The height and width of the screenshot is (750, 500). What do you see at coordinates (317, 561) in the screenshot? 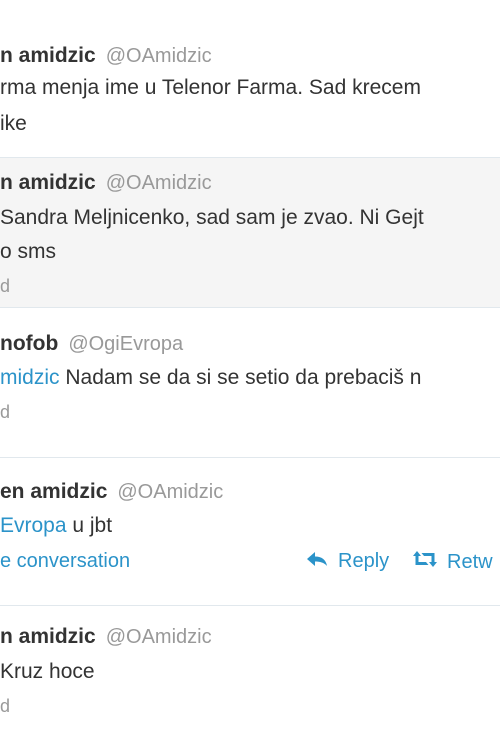
I see `reply-icon` at bounding box center [317, 561].